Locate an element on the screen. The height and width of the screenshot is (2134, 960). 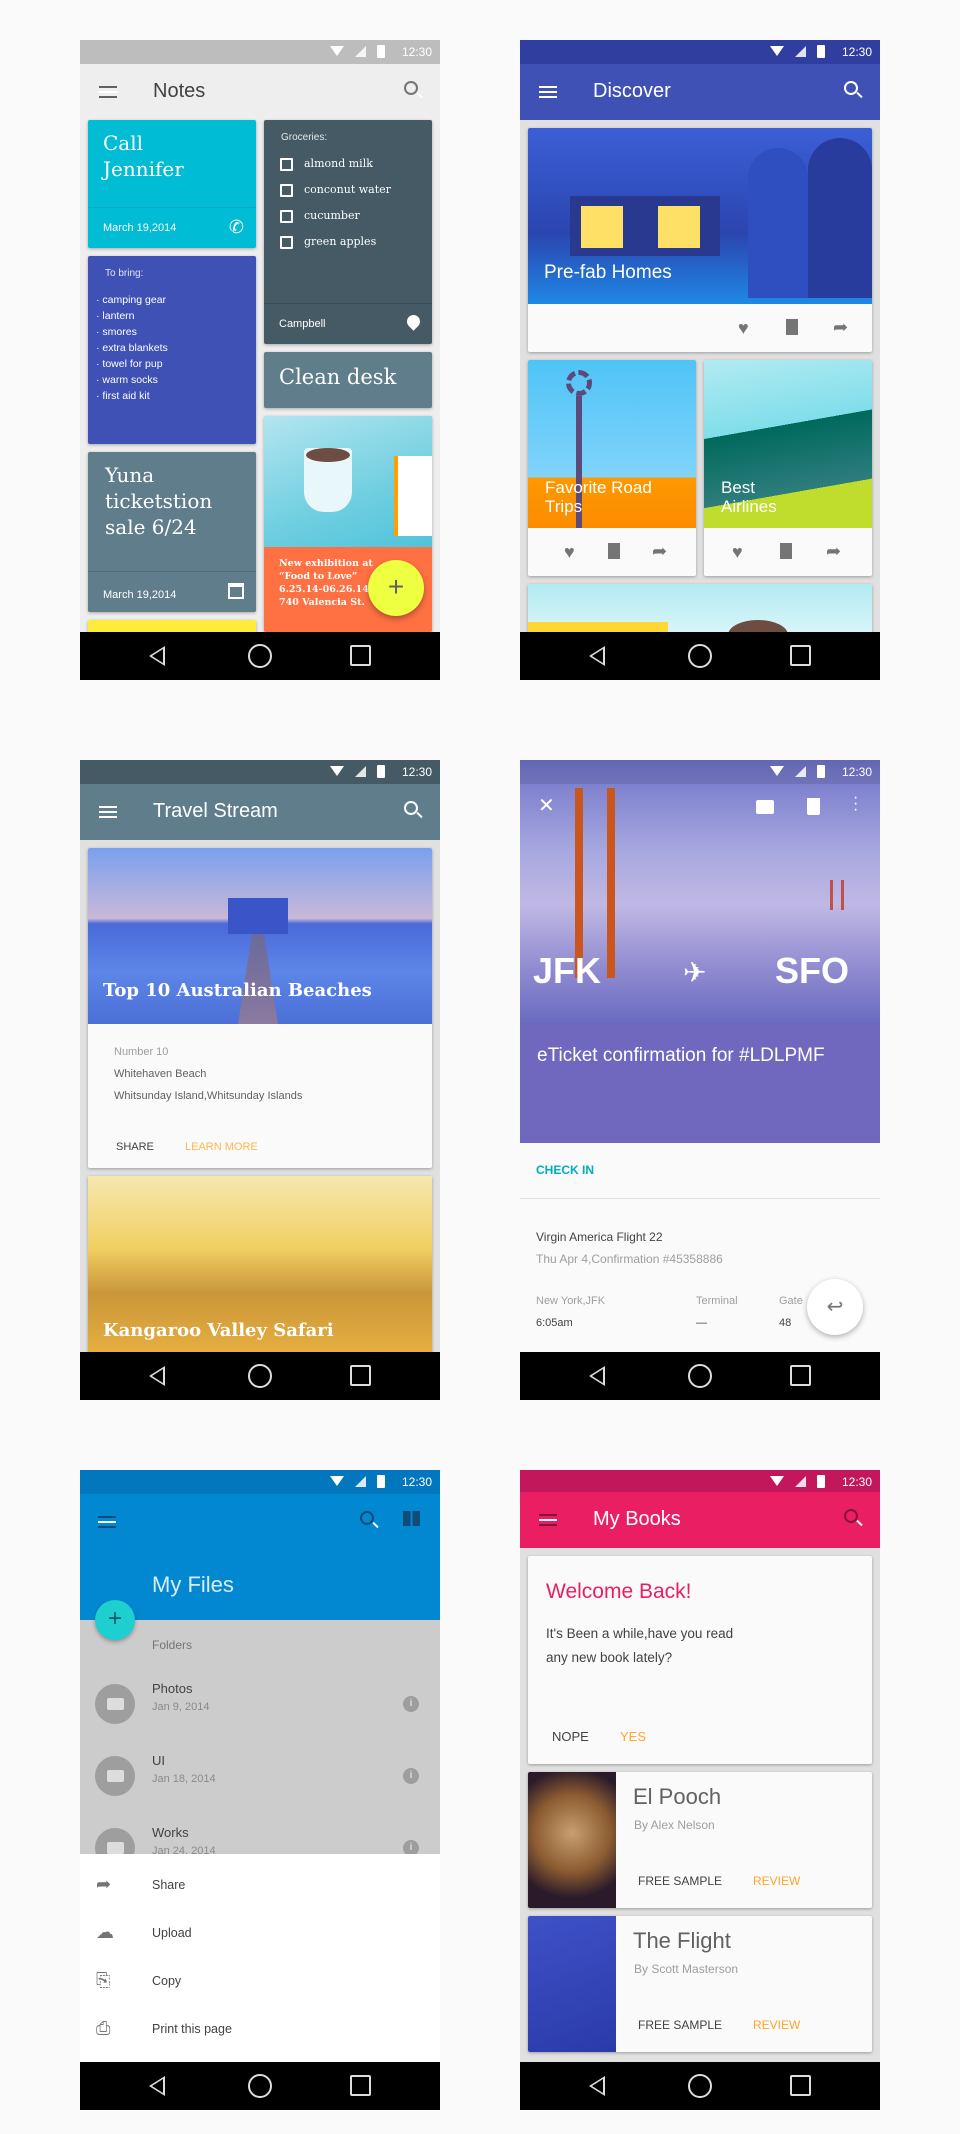
folder-name: UI is located at coordinates (158, 1760).